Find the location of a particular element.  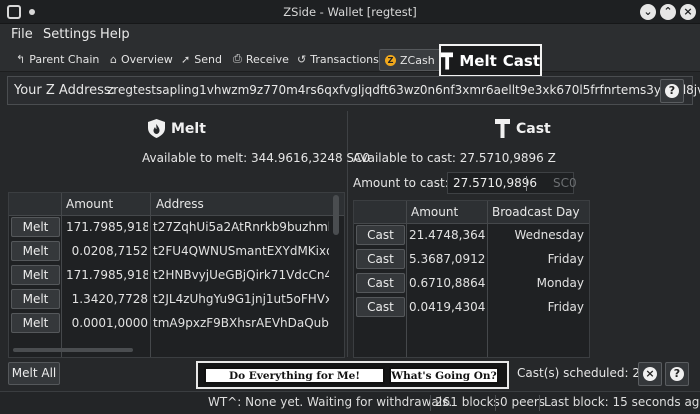

available-to-cast-value: 27.5710,9896 Z is located at coordinates (507, 158).